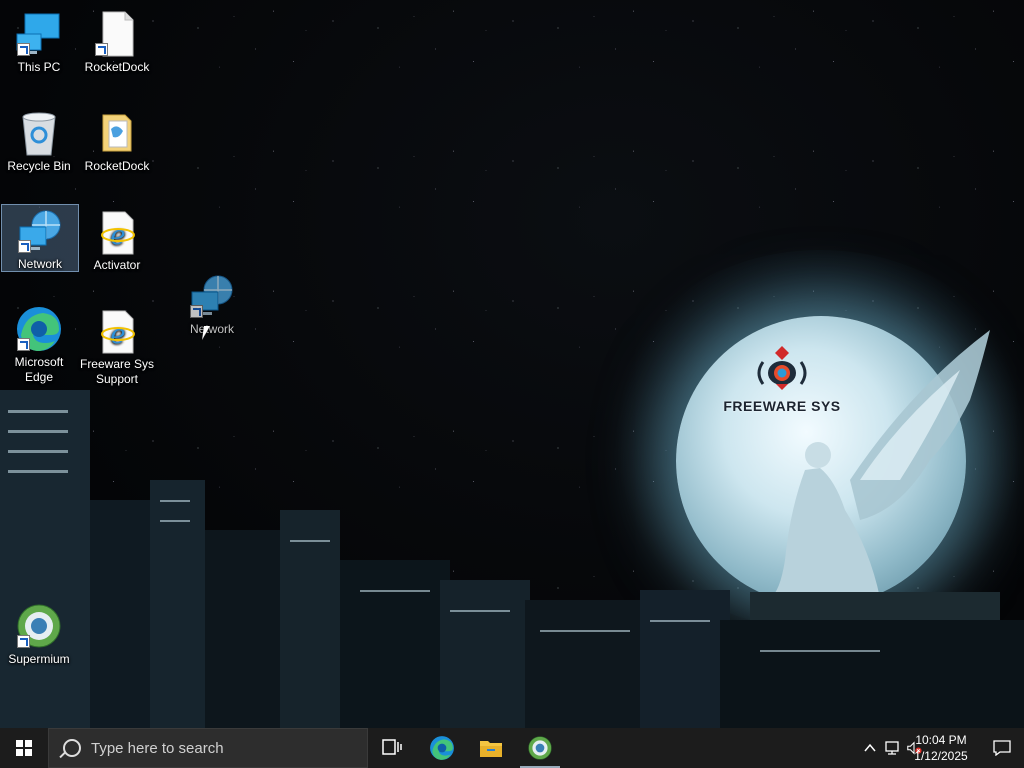 The image size is (1024, 768). I want to click on desktop-icon-microsoft-edge: Microsoft Edge, so click(39, 344).